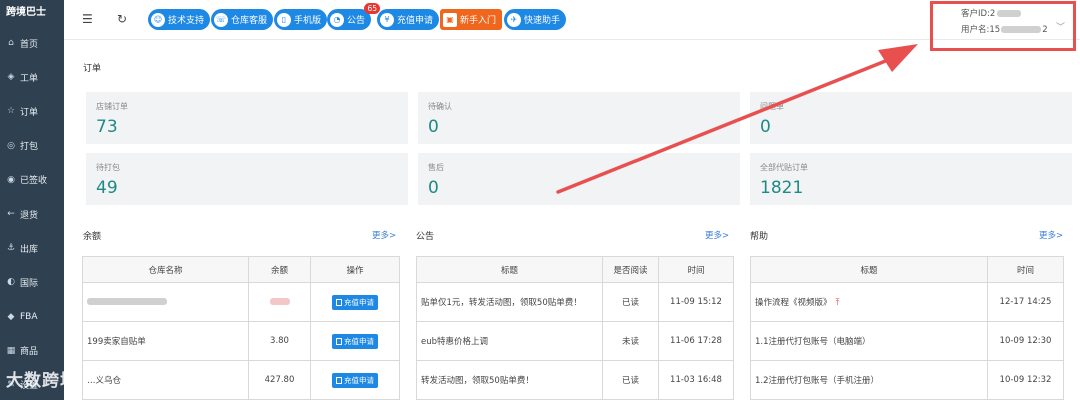 This screenshot has width=1080, height=400. What do you see at coordinates (991, 13) in the screenshot?
I see `customer-id: 客户ID:2` at bounding box center [991, 13].